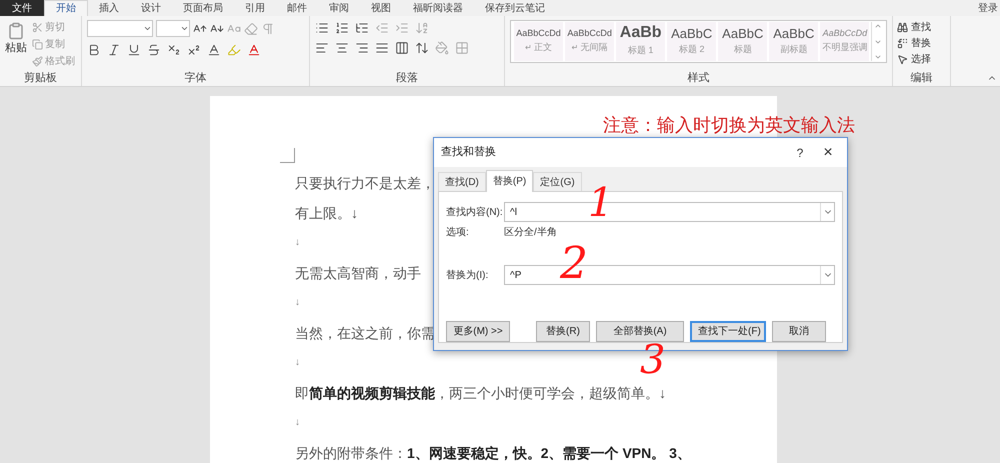  What do you see at coordinates (438, 8) in the screenshot?
I see `ribbon-tab: 福昕阅读器` at bounding box center [438, 8].